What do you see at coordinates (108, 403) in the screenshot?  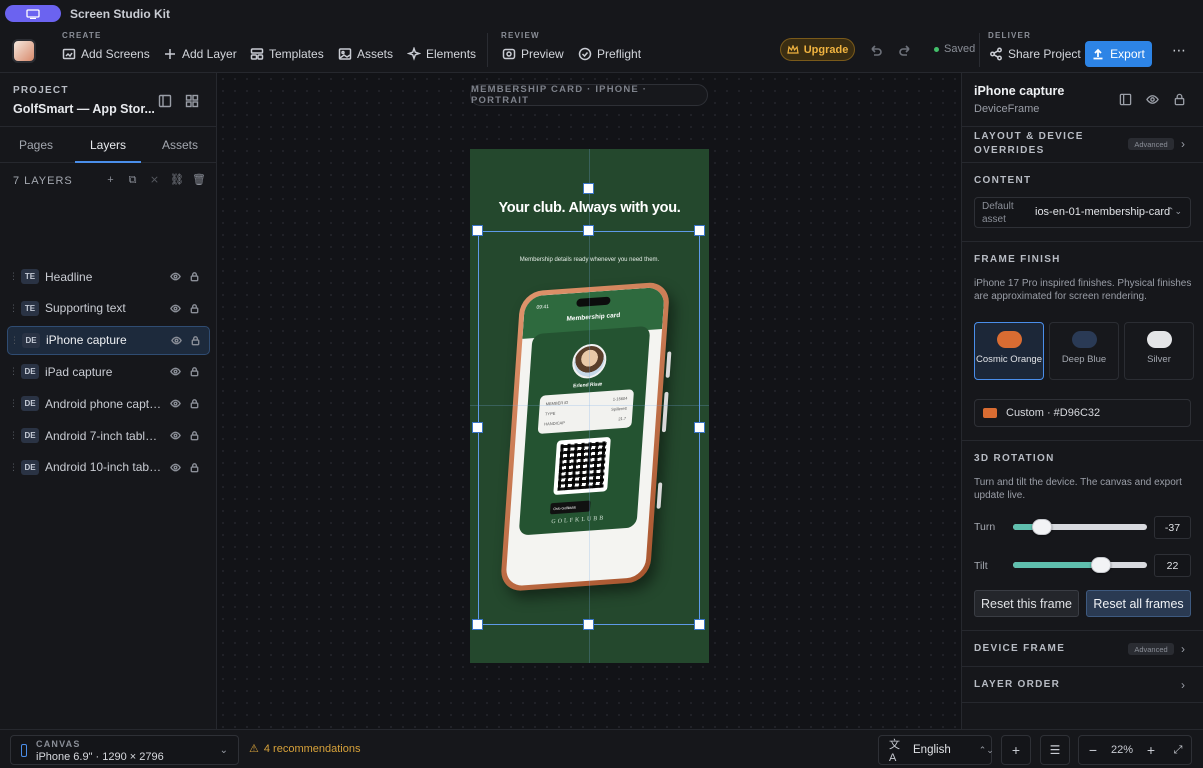 I see `layer-row: ⋮⋮ DE Android phone capture` at bounding box center [108, 403].